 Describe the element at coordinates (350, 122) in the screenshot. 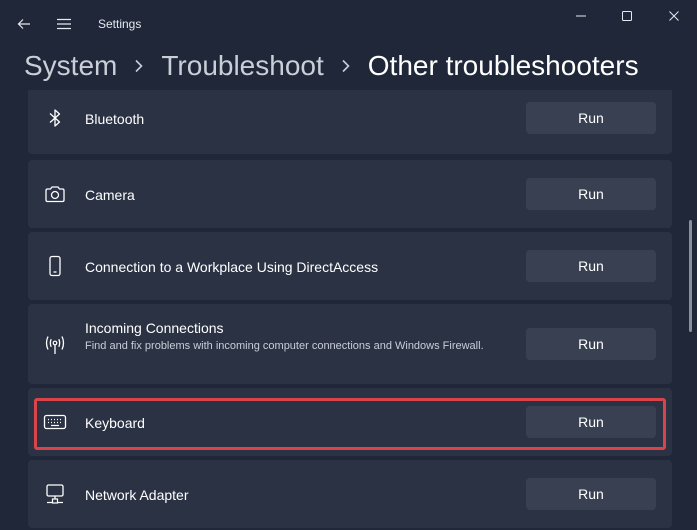

I see `troubleshooter-bluetooth: Bluetooth Run` at that location.